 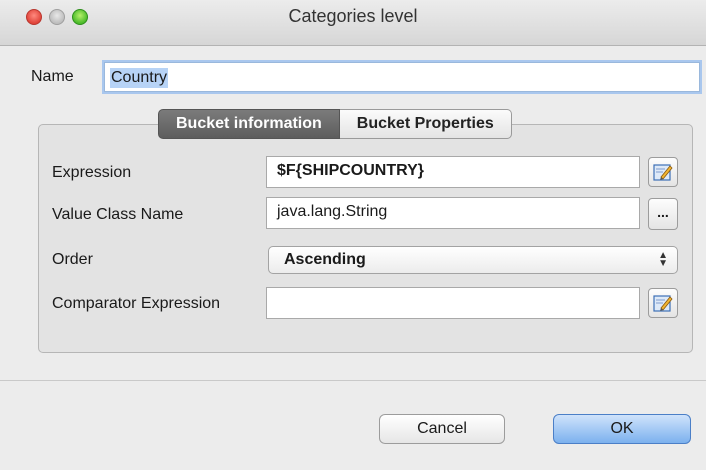 What do you see at coordinates (453, 172) in the screenshot?
I see `expression-field: $F{SHIPCOUNTRY}` at bounding box center [453, 172].